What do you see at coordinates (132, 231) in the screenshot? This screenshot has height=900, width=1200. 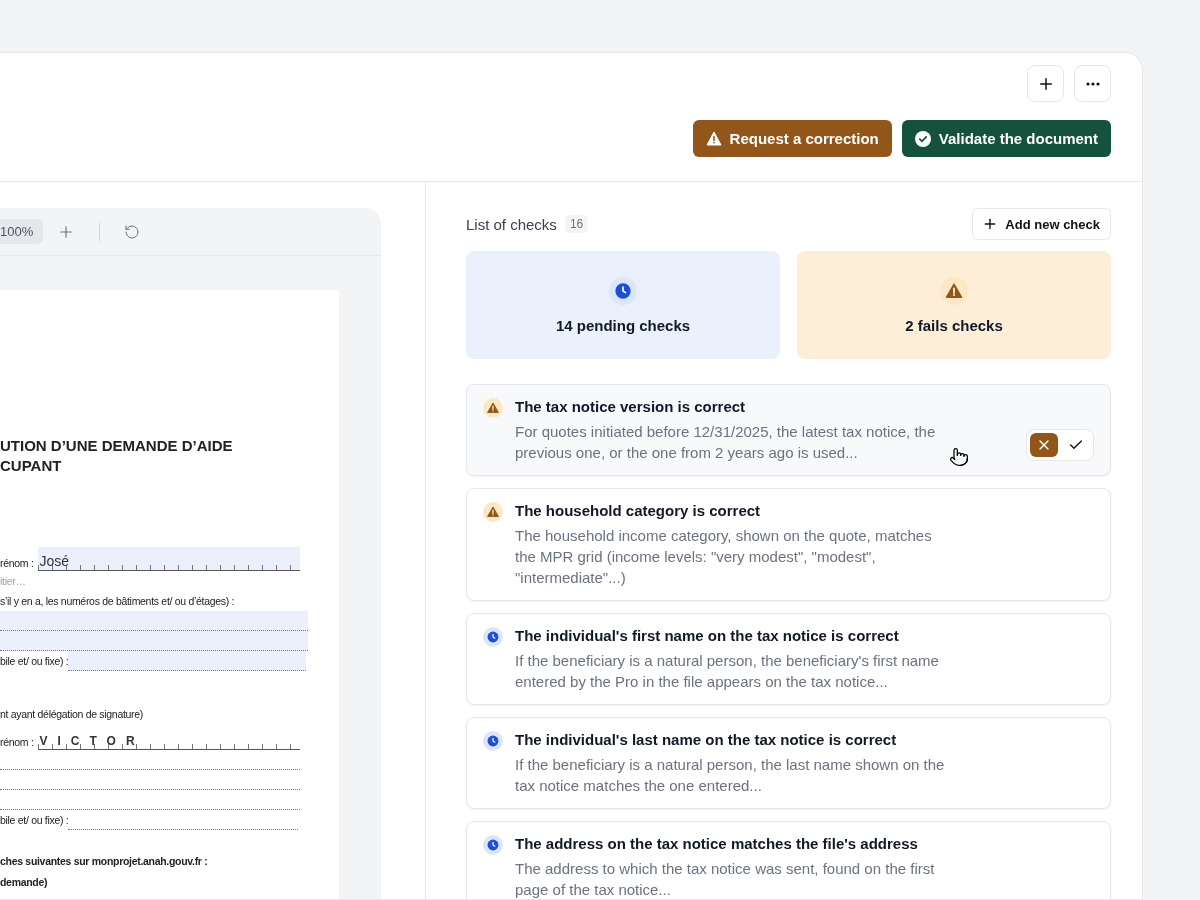 I see `rotate-button` at bounding box center [132, 231].